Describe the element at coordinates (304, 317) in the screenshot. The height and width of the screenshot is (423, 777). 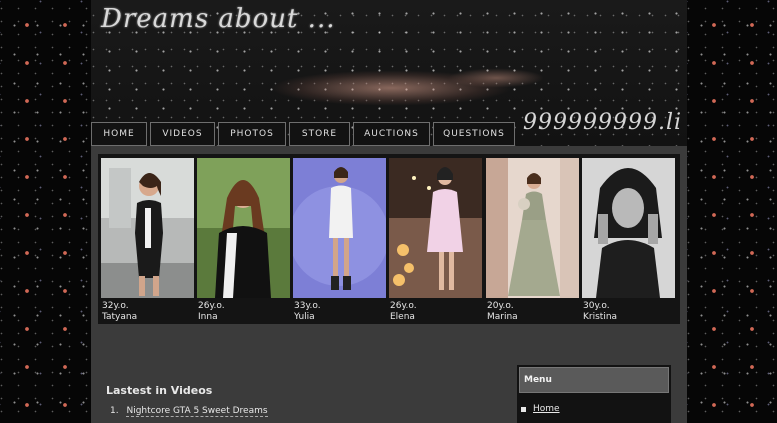
I see `profile-name: Yulia` at that location.